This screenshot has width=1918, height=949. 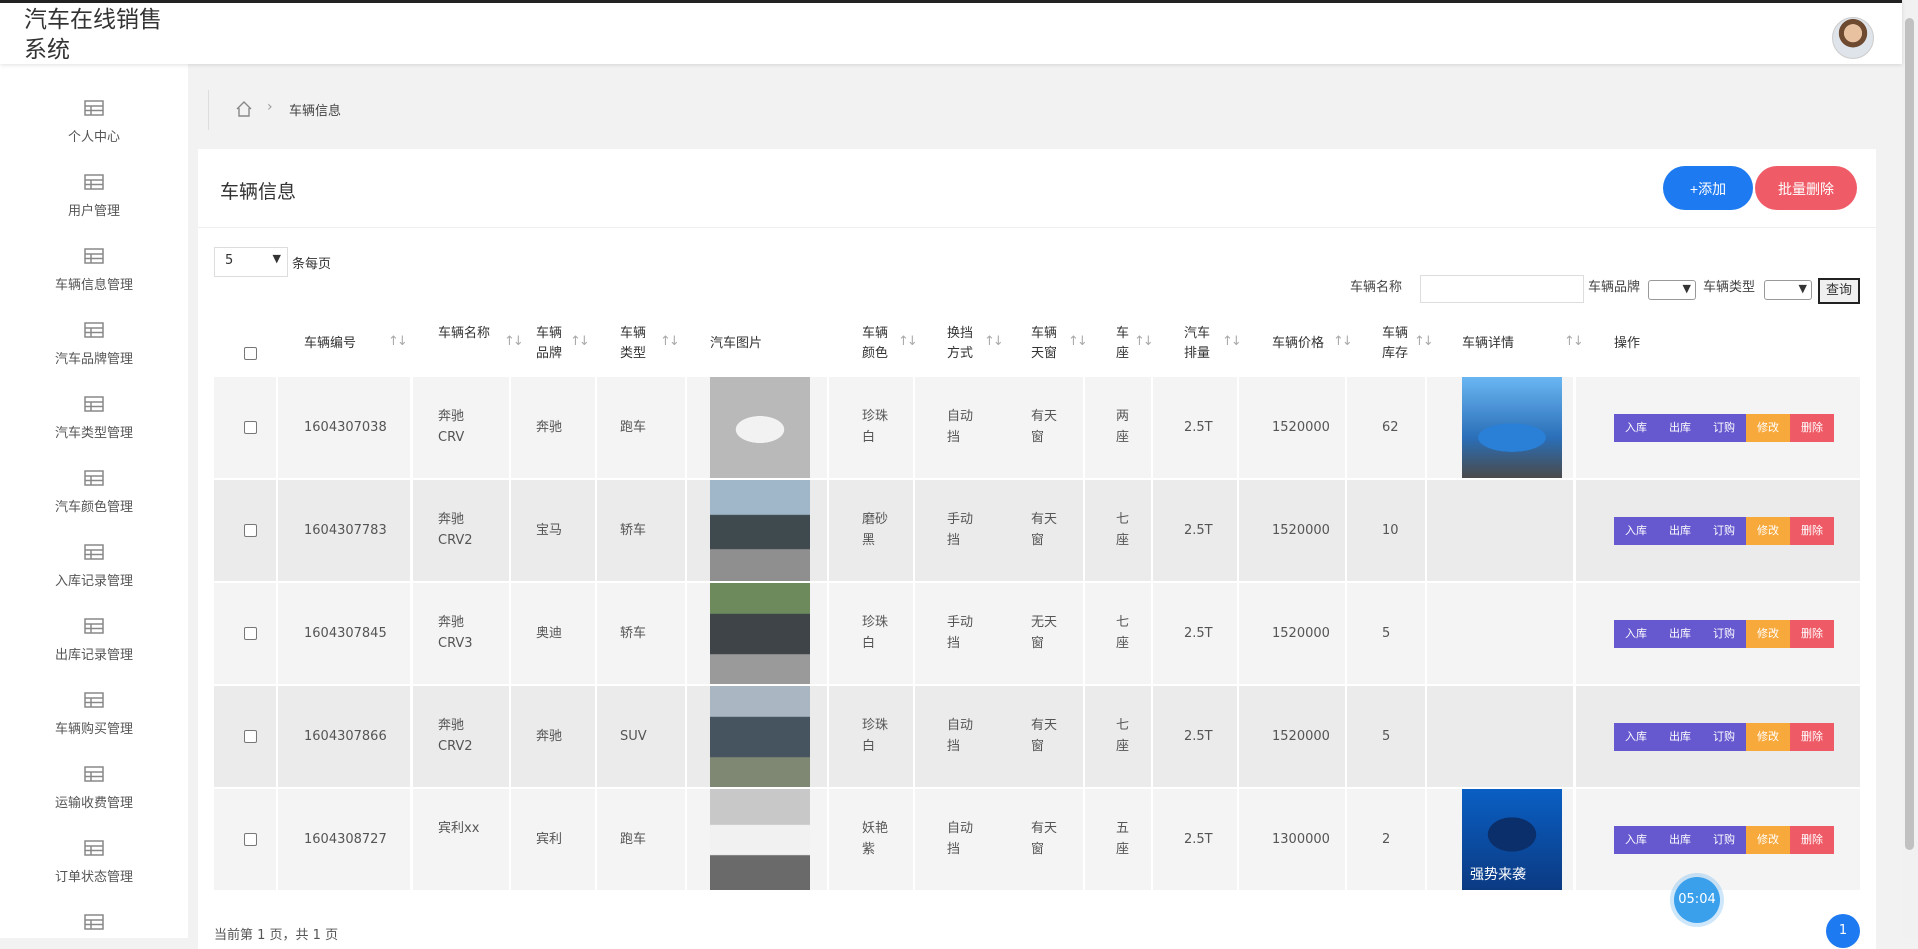 I want to click on col-header-id: 车辆编号, so click(x=334, y=344).